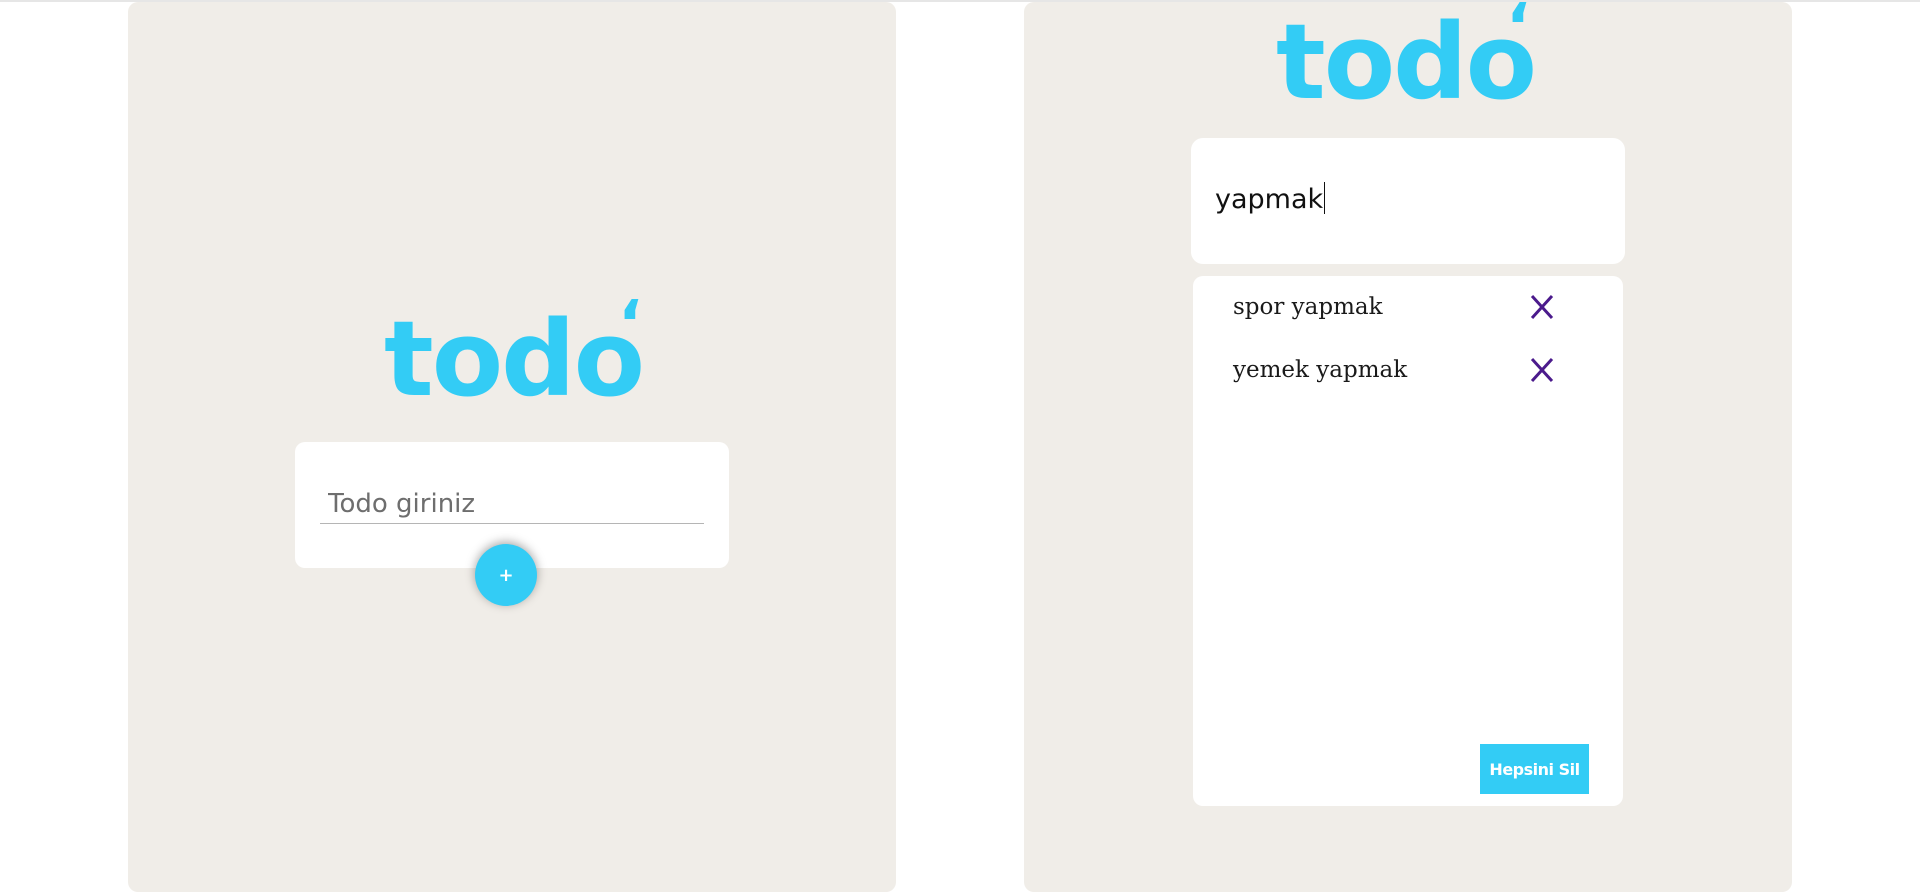 This screenshot has width=1920, height=892. I want to click on text-caret, so click(1325, 198).